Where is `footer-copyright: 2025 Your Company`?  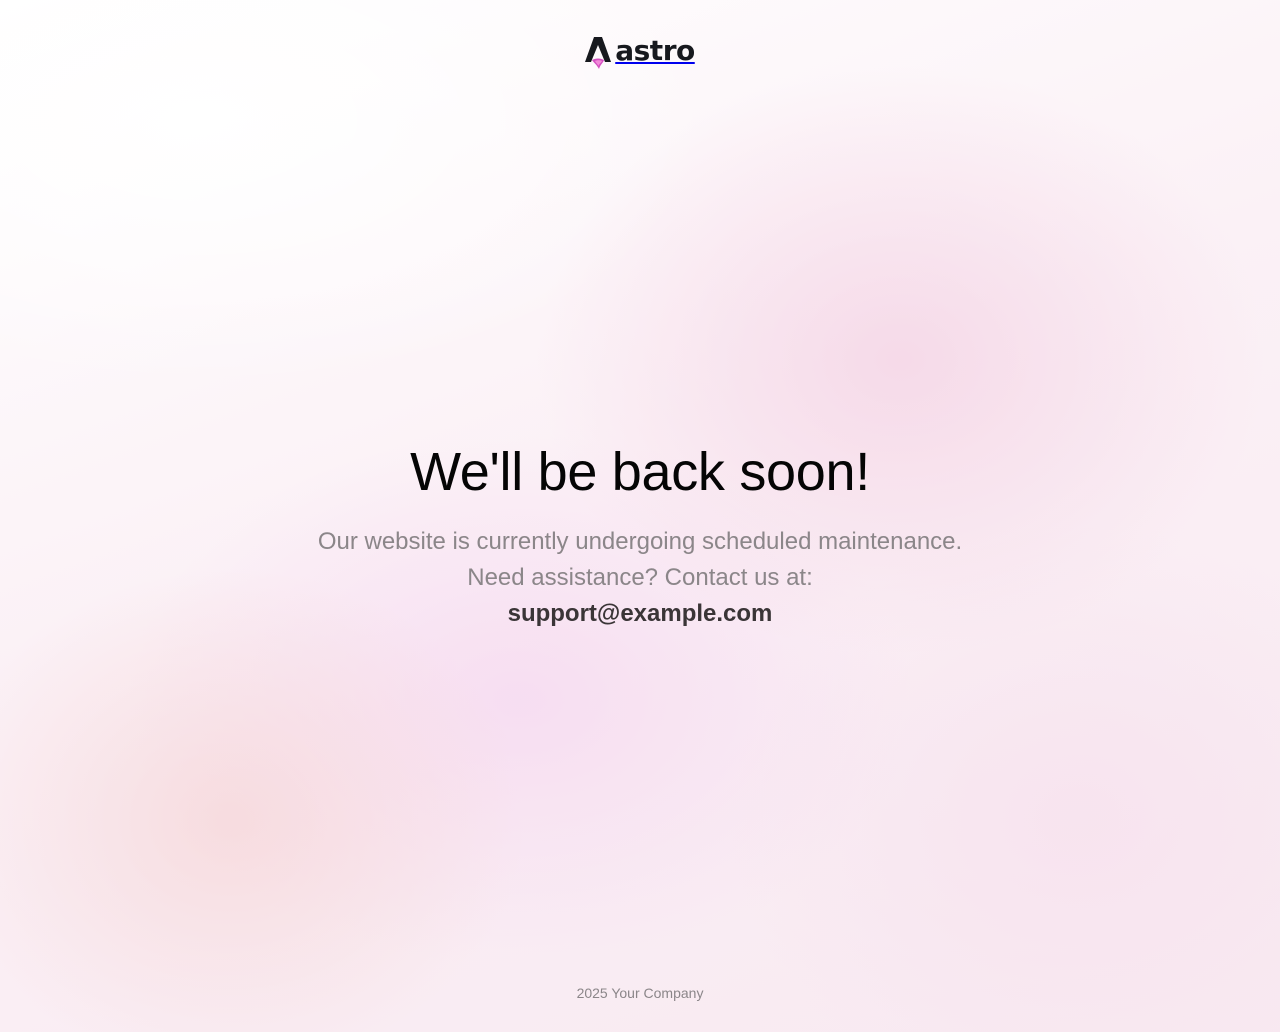 footer-copyright: 2025 Your Company is located at coordinates (640, 993).